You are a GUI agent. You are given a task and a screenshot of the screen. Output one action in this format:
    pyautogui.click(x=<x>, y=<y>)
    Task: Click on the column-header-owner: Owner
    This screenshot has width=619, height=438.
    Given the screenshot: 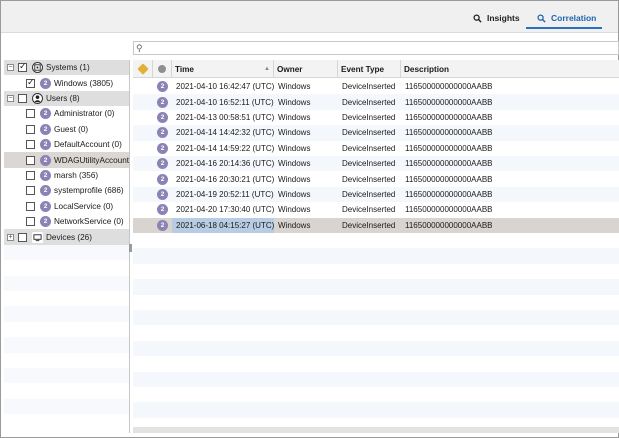 What is the action you would take?
    pyautogui.click(x=306, y=69)
    